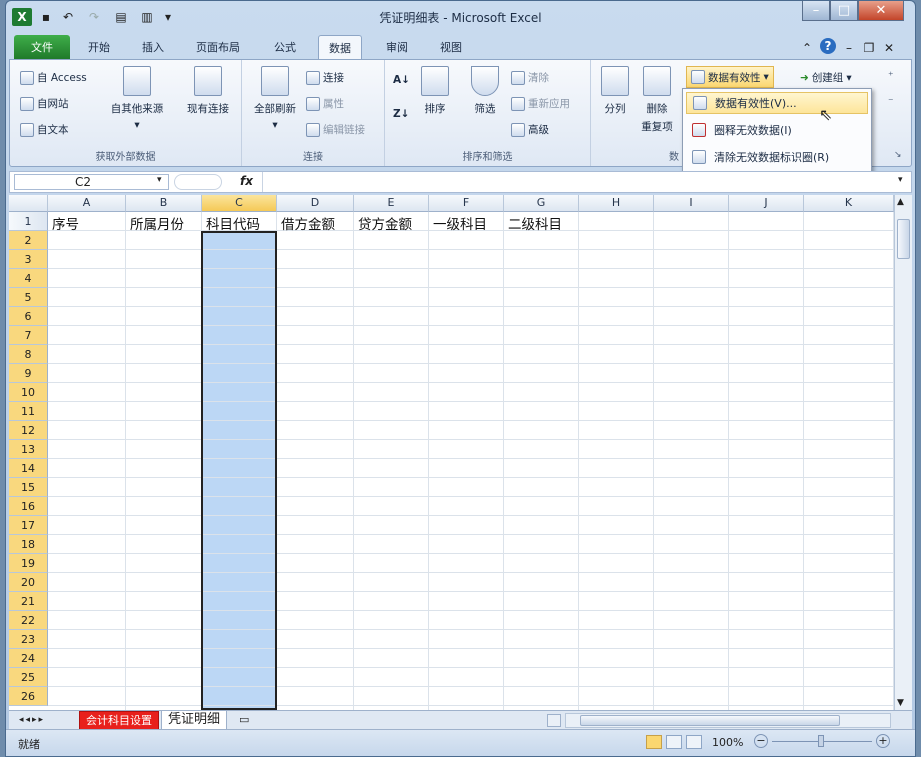 Image resolution: width=921 pixels, height=757 pixels. I want to click on menu-item-circle-invalid: 圈释无效数据(I), so click(777, 130).